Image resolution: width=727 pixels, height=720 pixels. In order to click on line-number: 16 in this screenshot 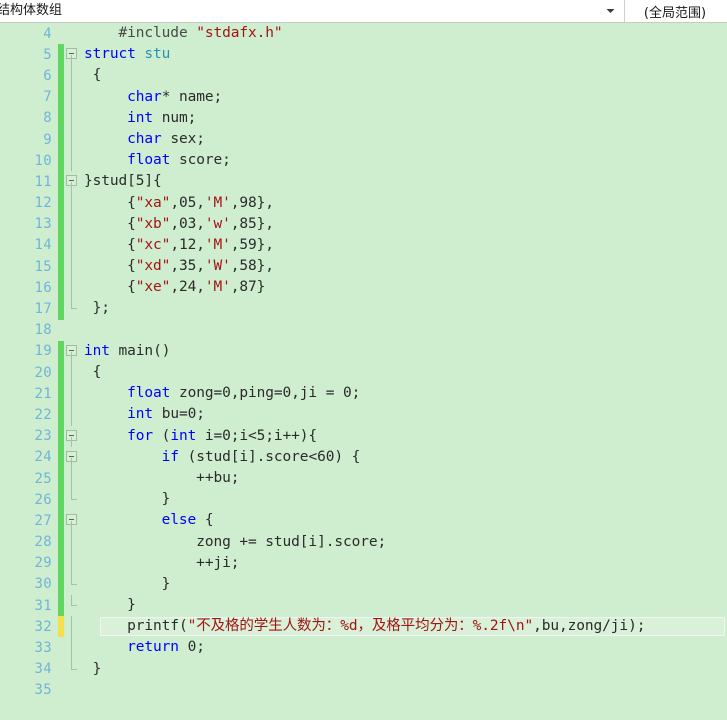, I will do `click(43, 287)`.